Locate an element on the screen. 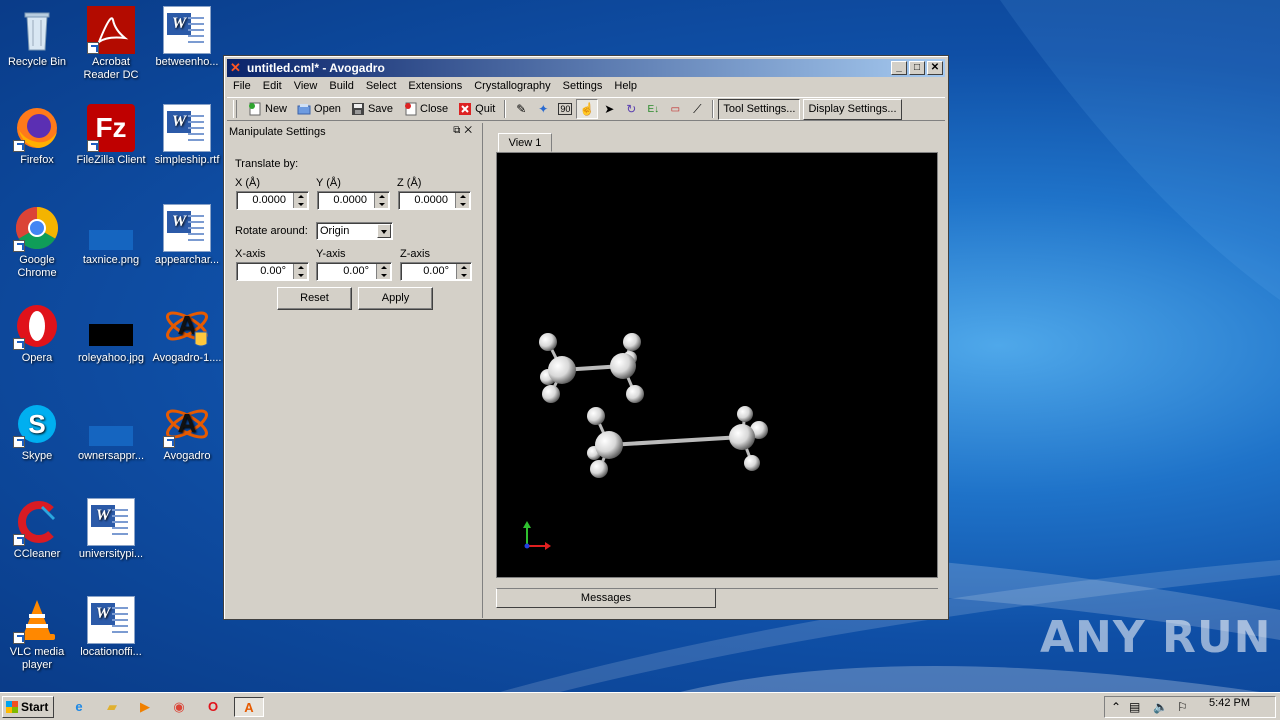 The image size is (1280, 720). new-button: New is located at coordinates (267, 109).